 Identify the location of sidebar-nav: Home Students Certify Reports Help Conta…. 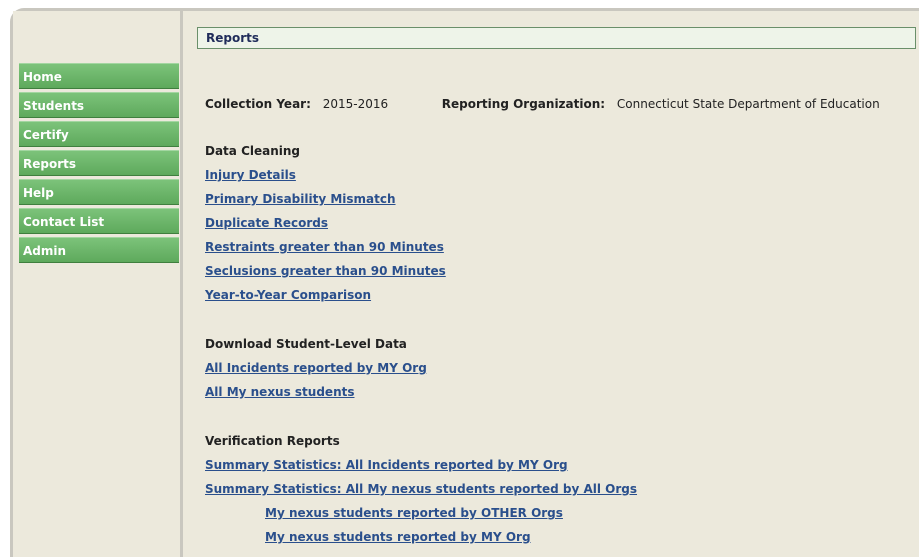
(99, 164).